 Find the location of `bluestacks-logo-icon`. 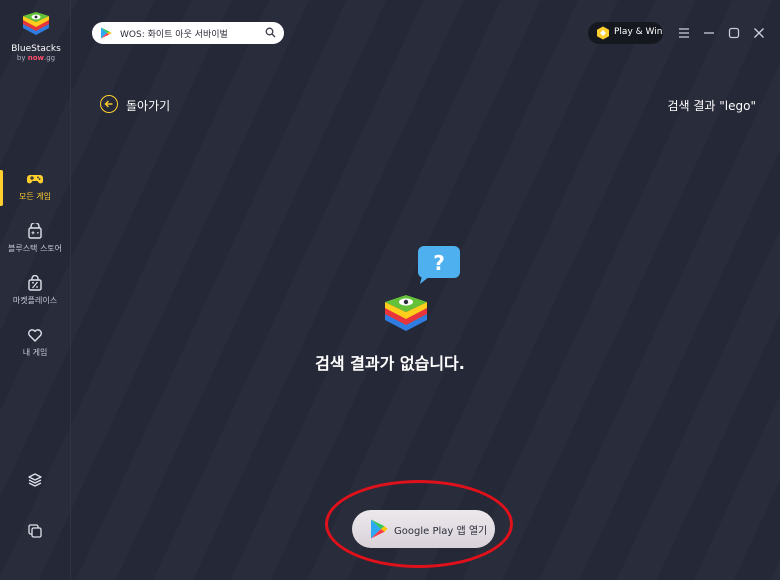

bluestacks-logo-icon is located at coordinates (36, 23).